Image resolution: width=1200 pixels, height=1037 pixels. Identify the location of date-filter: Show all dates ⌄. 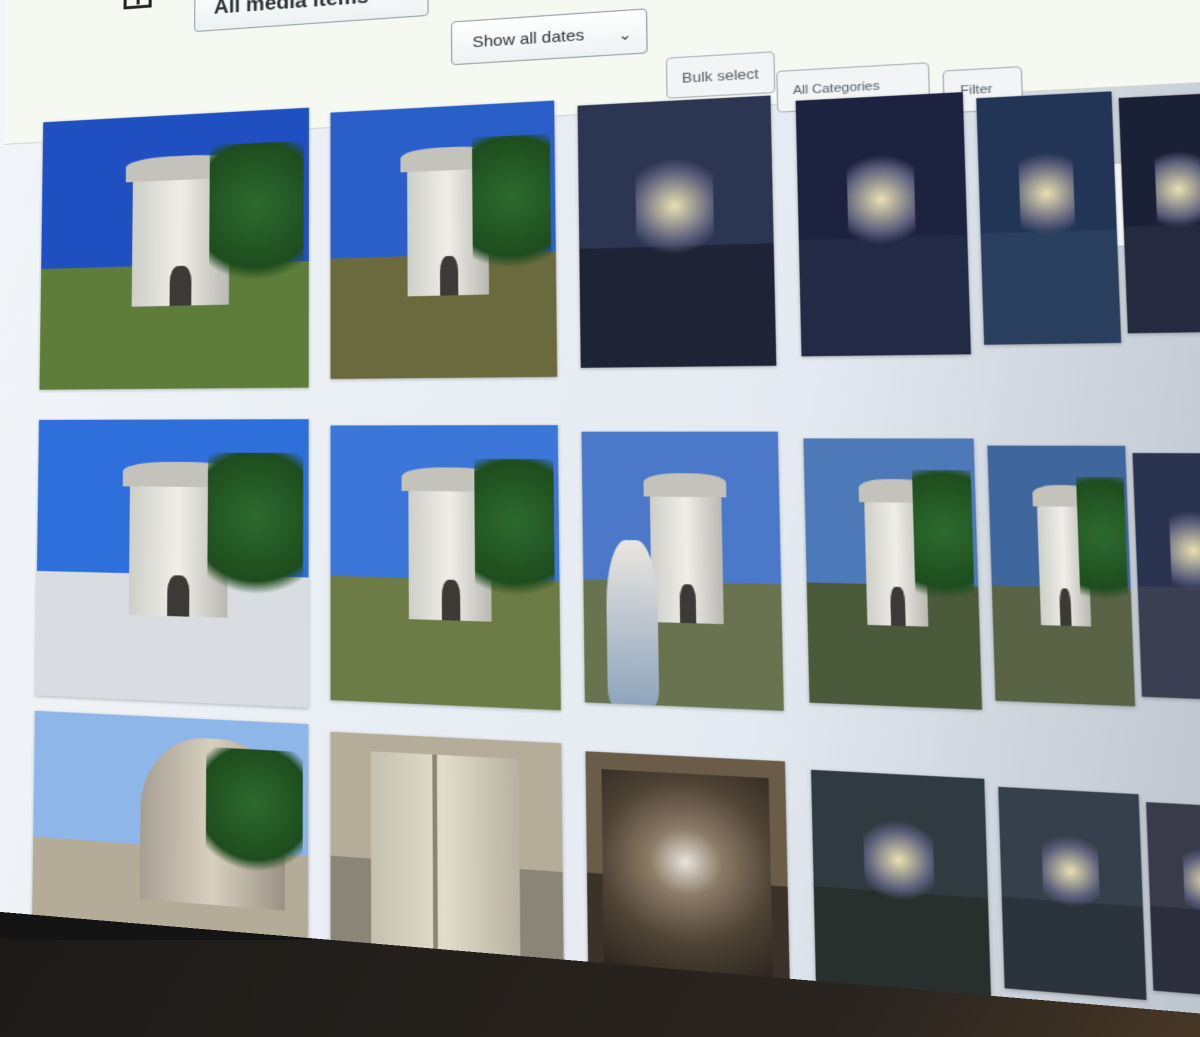
(549, 36).